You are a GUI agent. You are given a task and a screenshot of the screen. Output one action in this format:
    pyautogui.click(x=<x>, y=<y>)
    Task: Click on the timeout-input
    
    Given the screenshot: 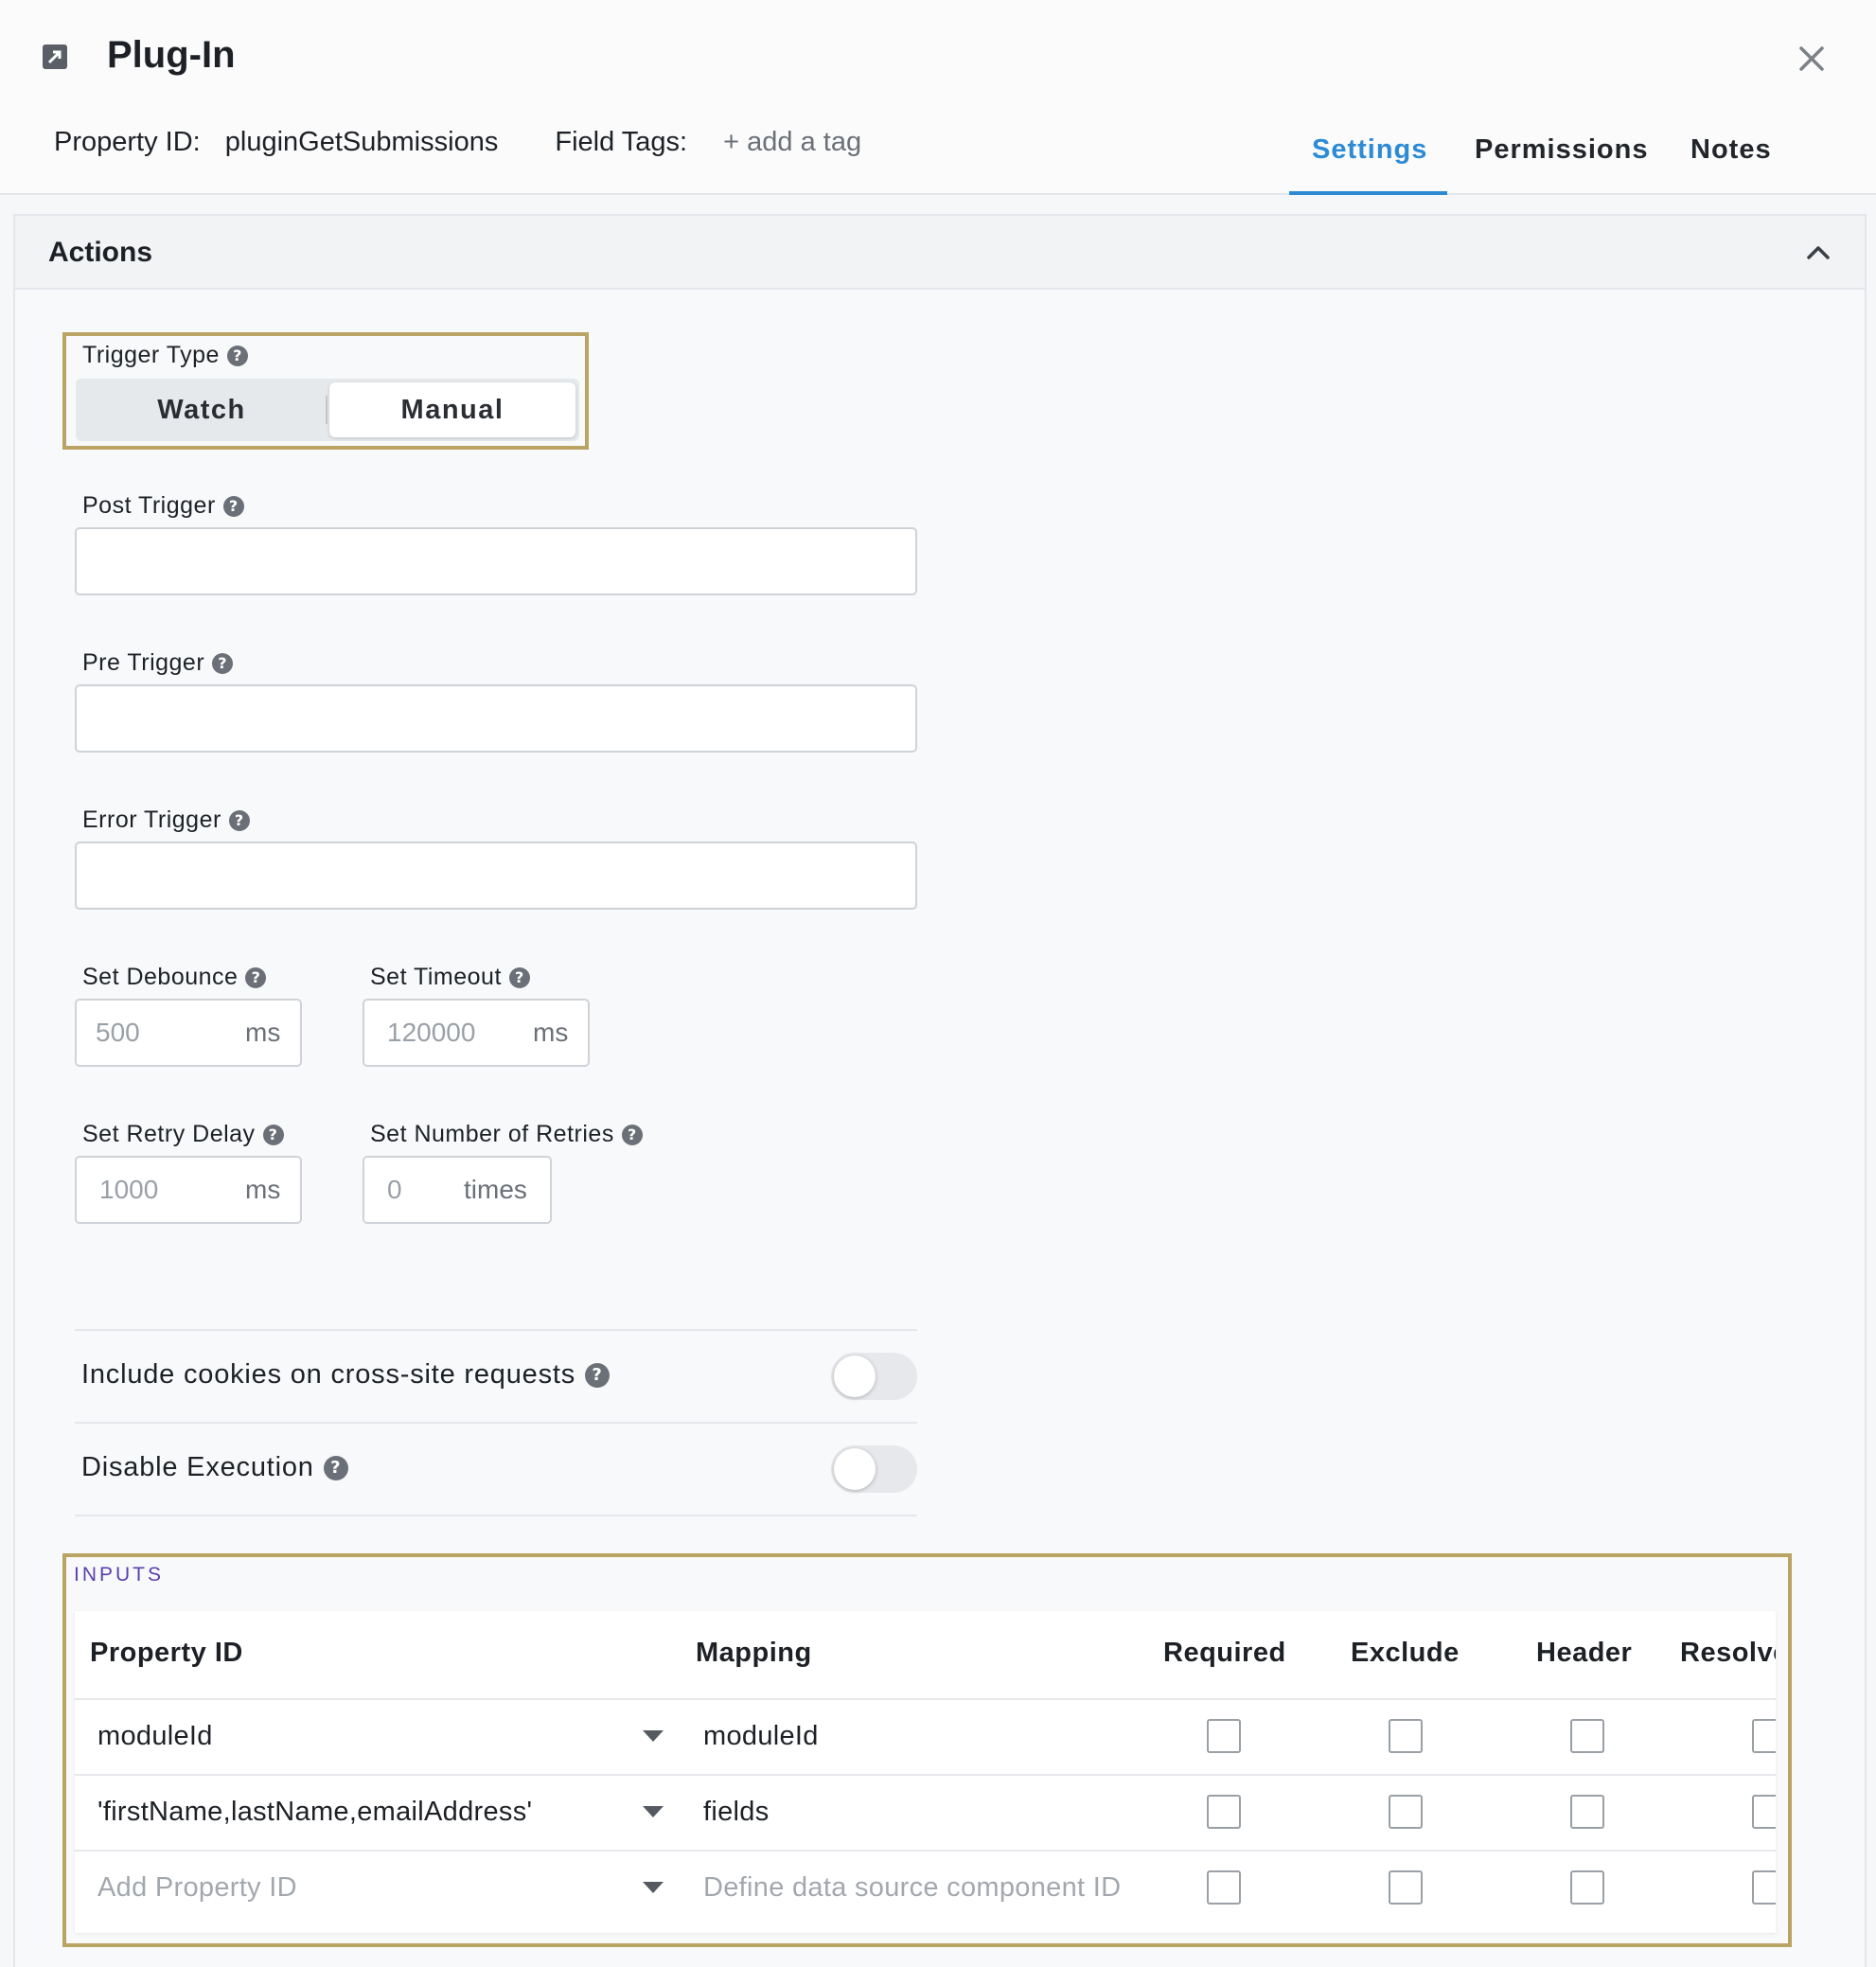 What is the action you would take?
    pyautogui.click(x=458, y=1033)
    